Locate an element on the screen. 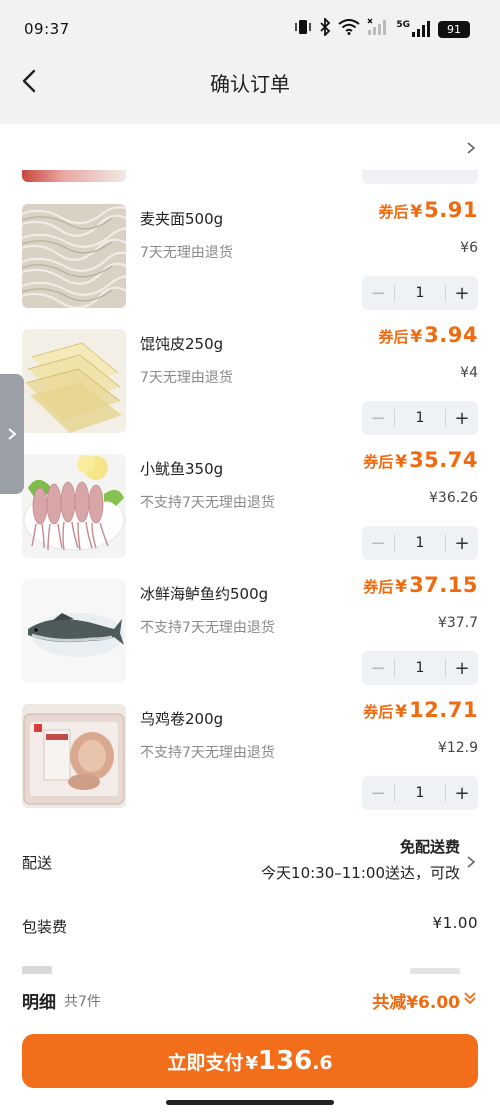  cart-item: 麦夹面500g 7天无理由退货 券后 ¥ 5.91 ¥6 − 1 + is located at coordinates (250, 263).